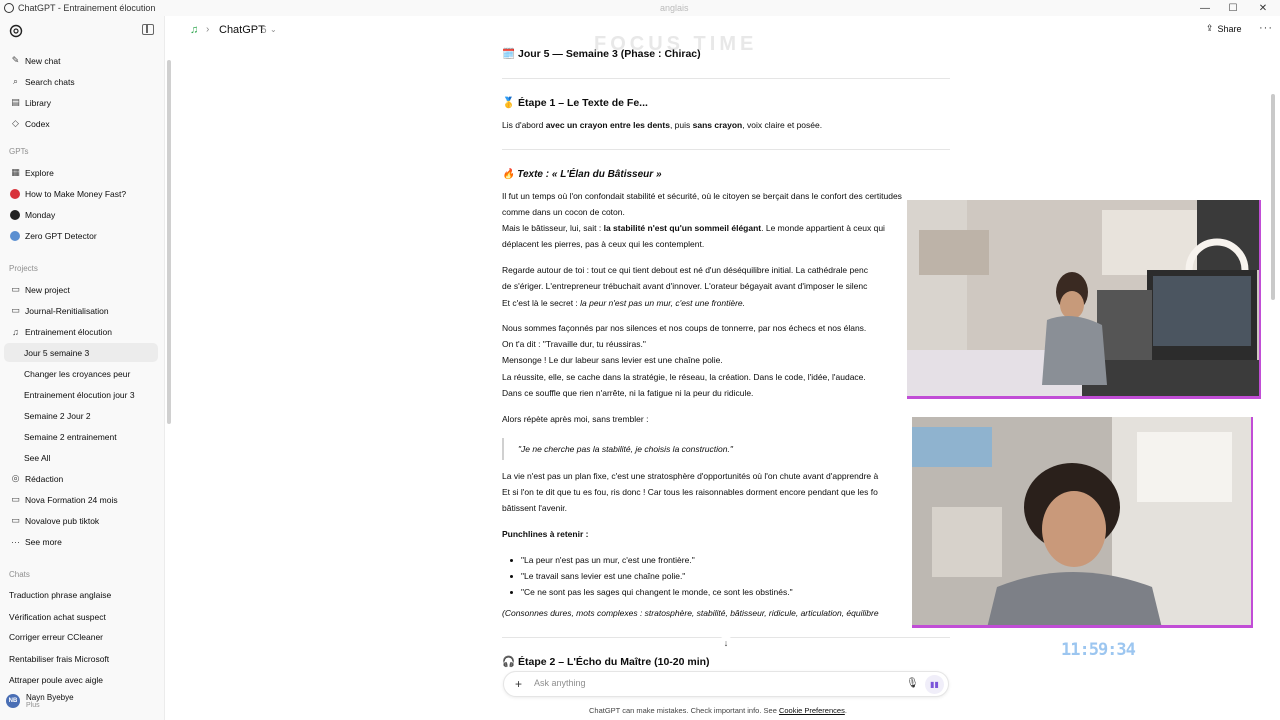 The image size is (1280, 720). I want to click on sidebar-project-4: Changer les croyances peur, so click(81, 373).